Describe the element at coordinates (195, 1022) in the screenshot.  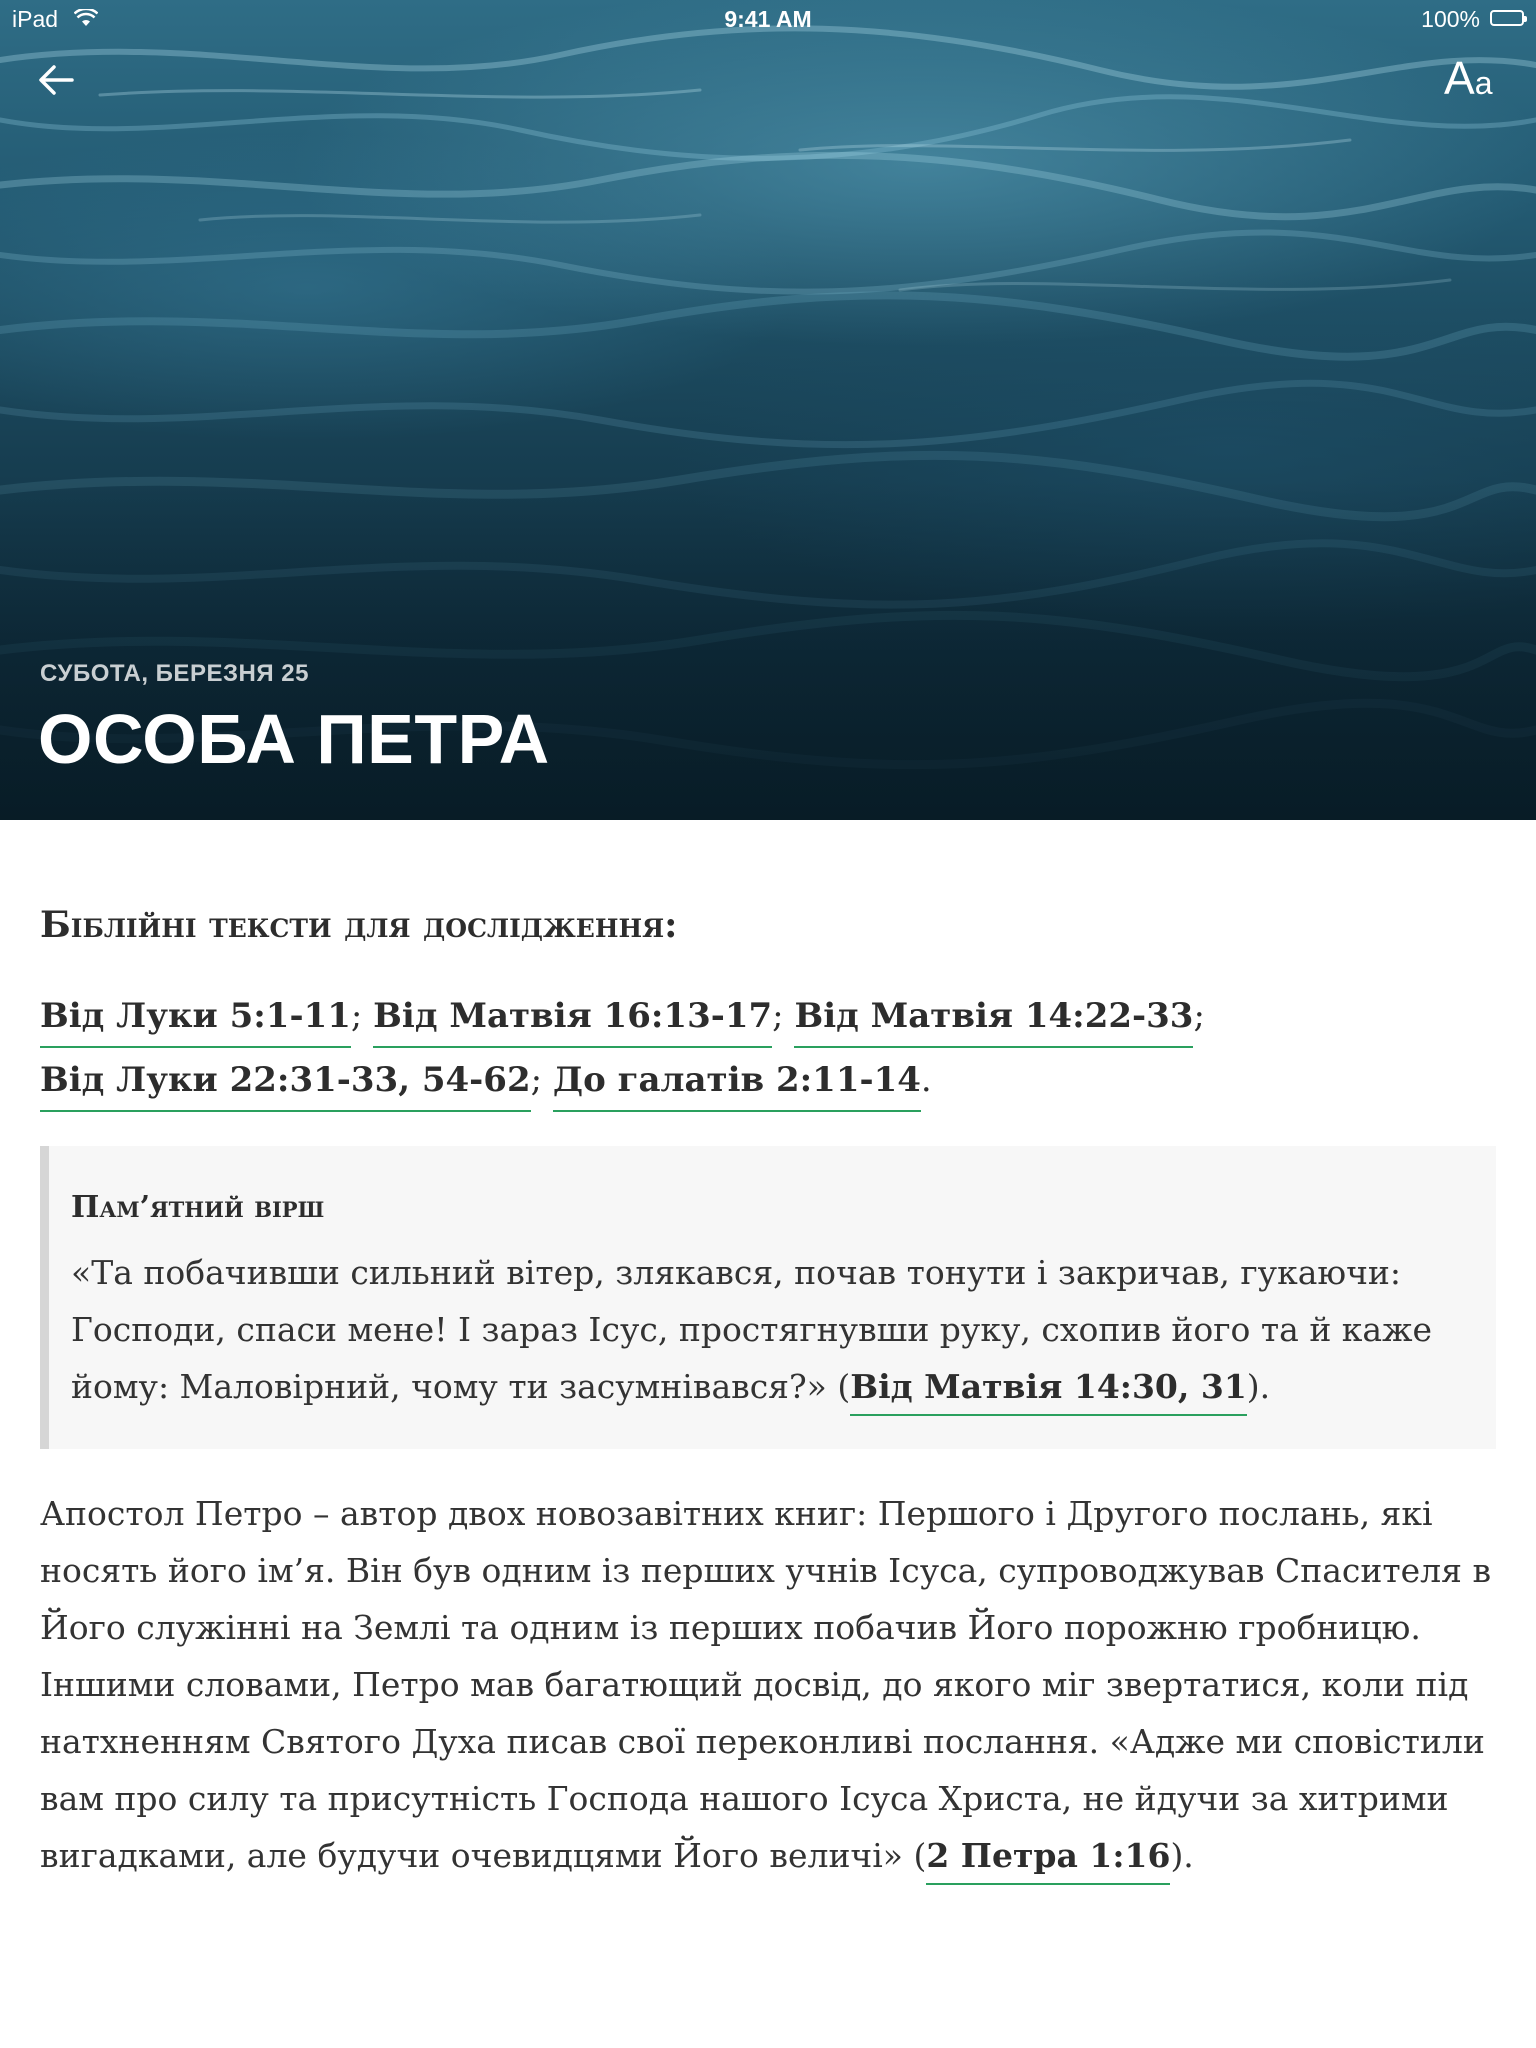
I see `reference-link: Від Луки 5:1-11` at that location.